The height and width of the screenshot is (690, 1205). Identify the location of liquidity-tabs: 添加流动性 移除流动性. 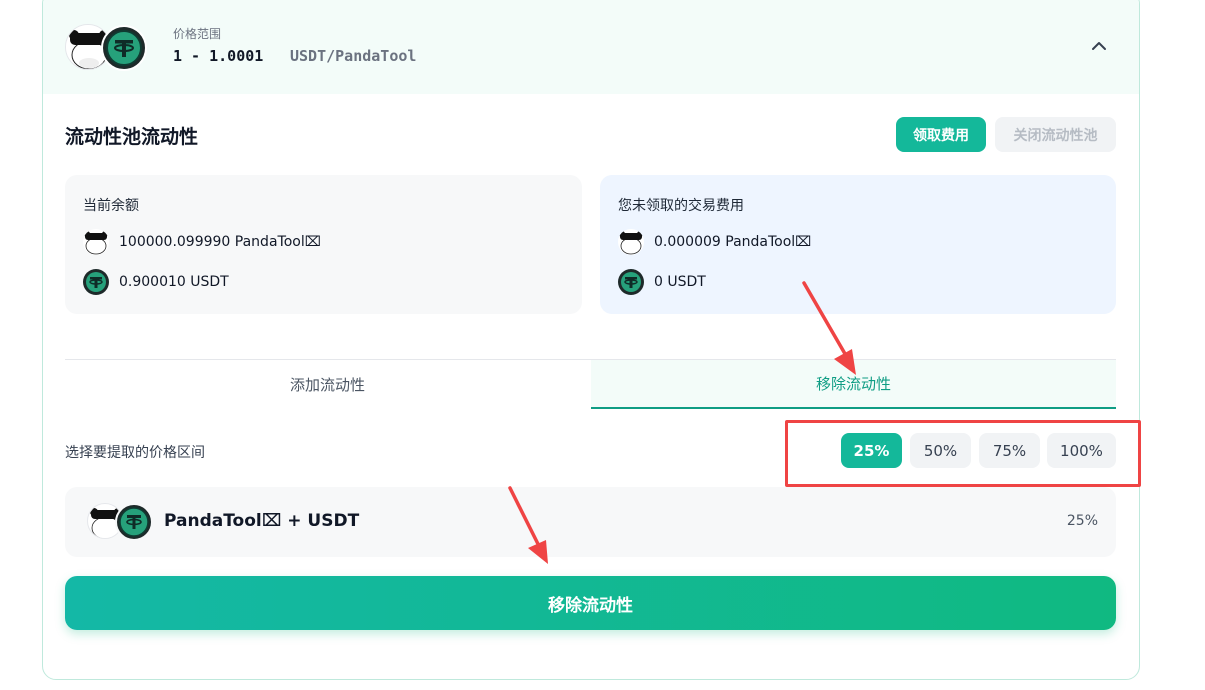
(590, 384).